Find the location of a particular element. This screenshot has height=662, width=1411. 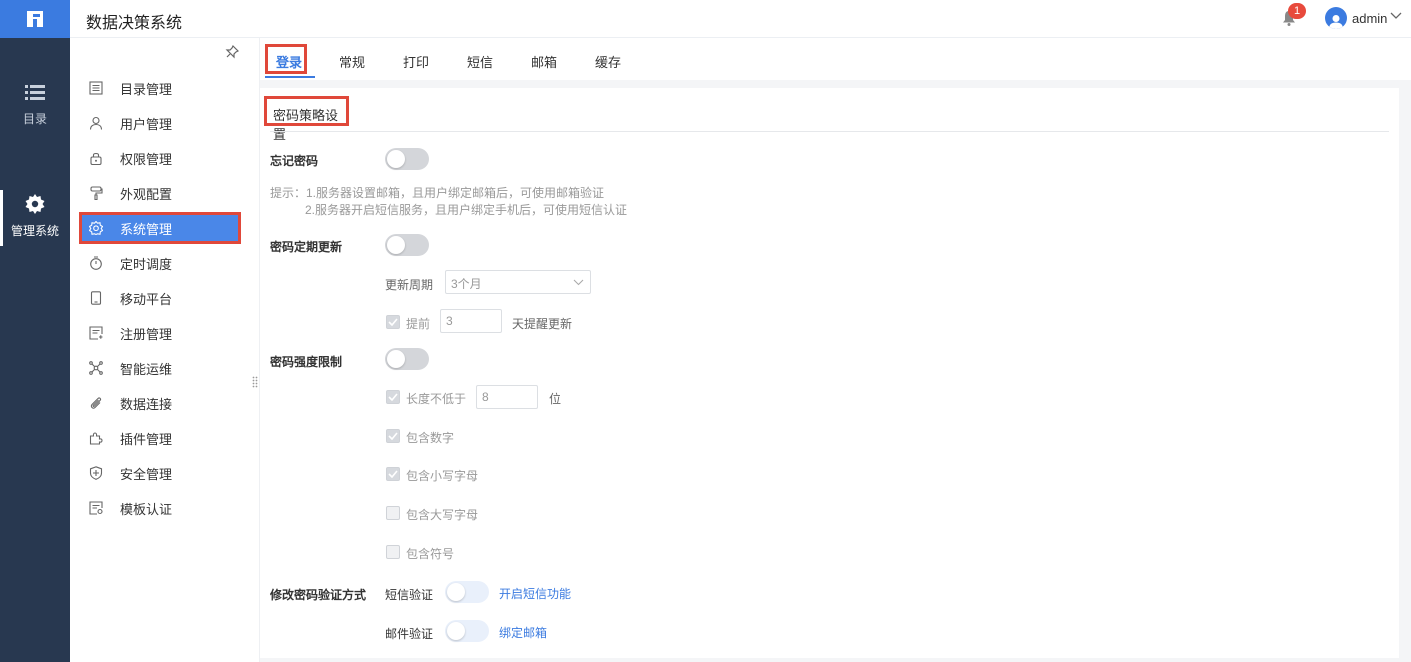

active-tab-underline is located at coordinates (290, 77).